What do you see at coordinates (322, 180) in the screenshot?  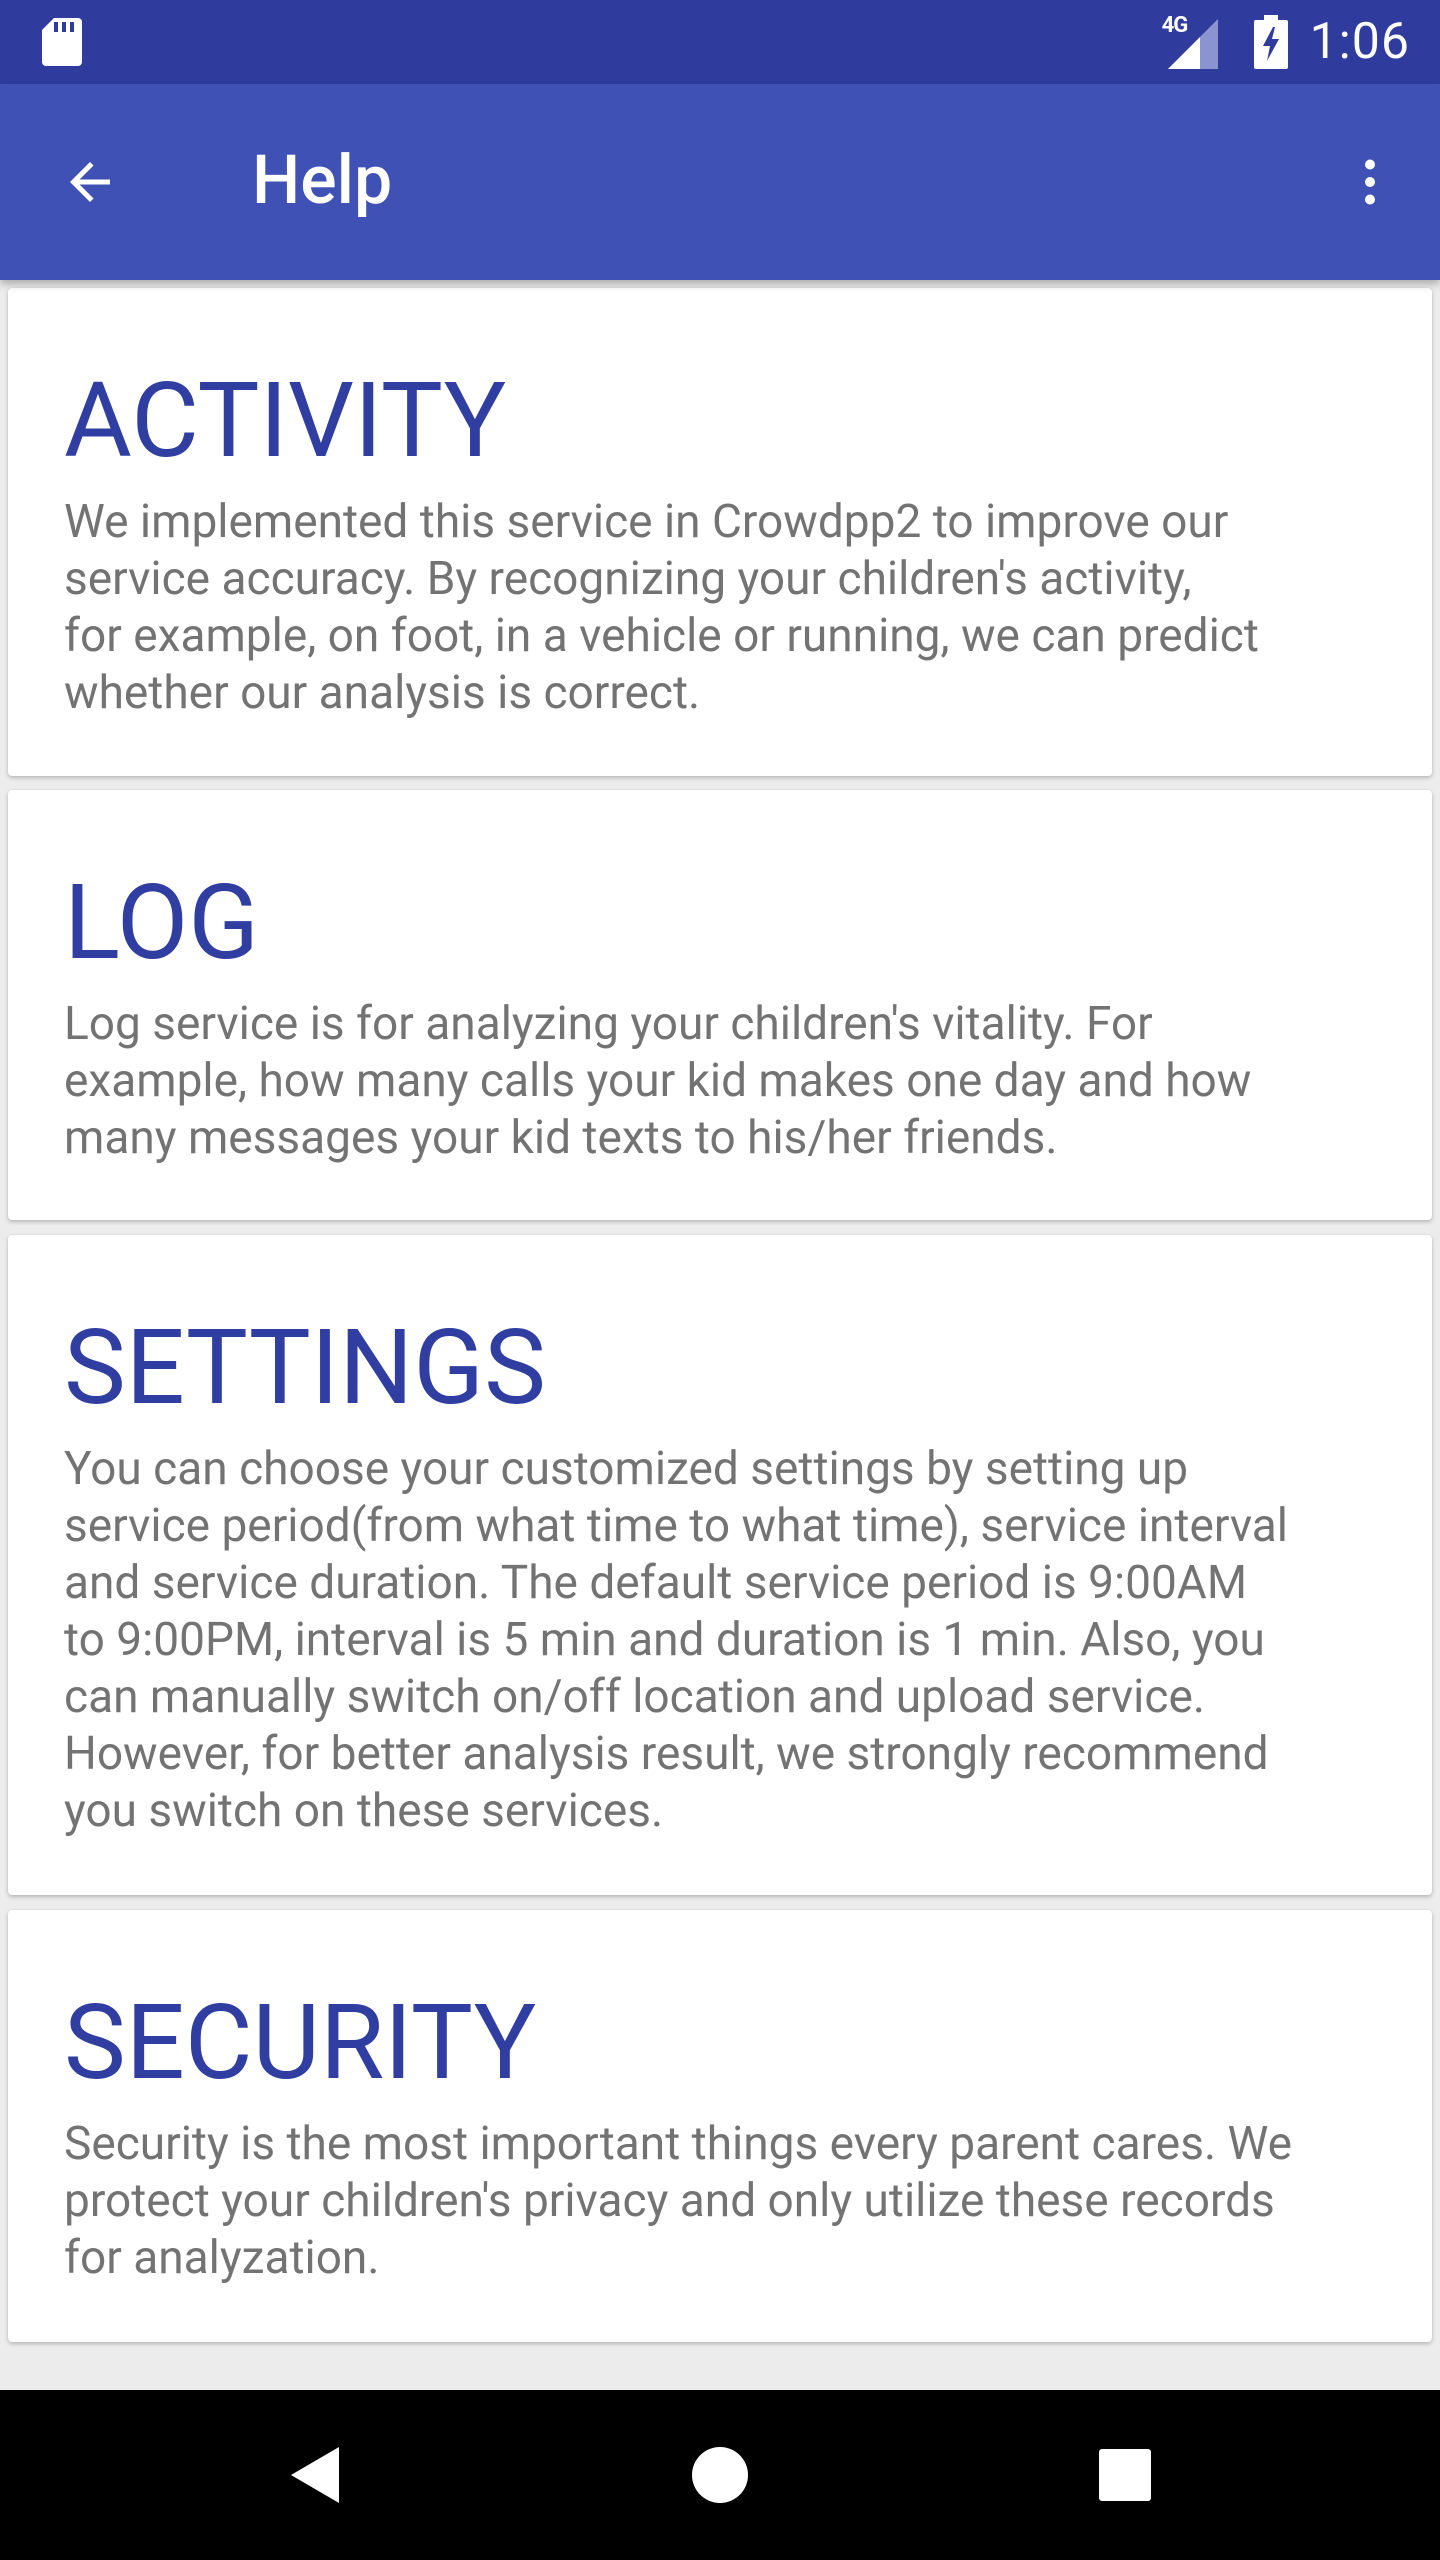 I see `page-title: Help` at bounding box center [322, 180].